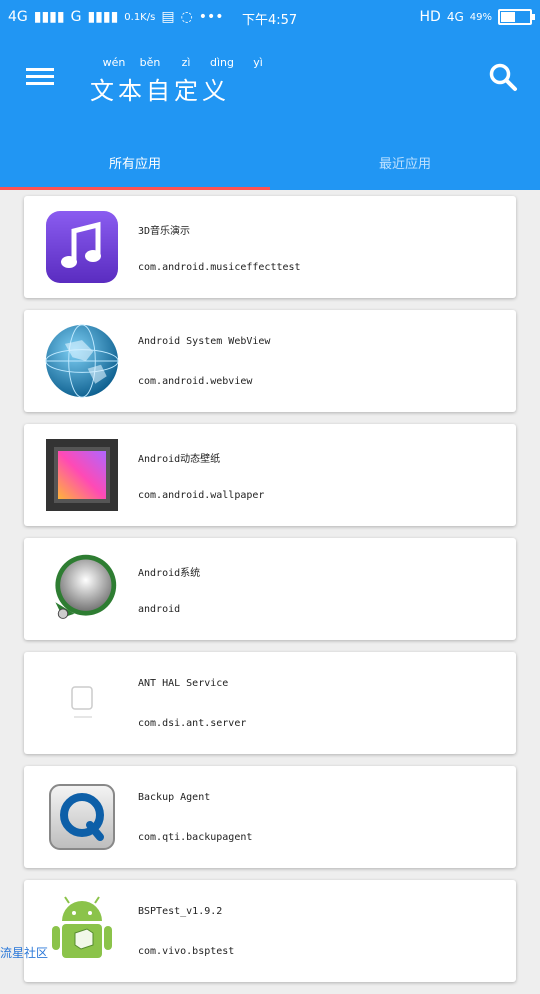 Image resolution: width=540 pixels, height=994 pixels. I want to click on tab-all-apps: 所有应用, so click(135, 162).